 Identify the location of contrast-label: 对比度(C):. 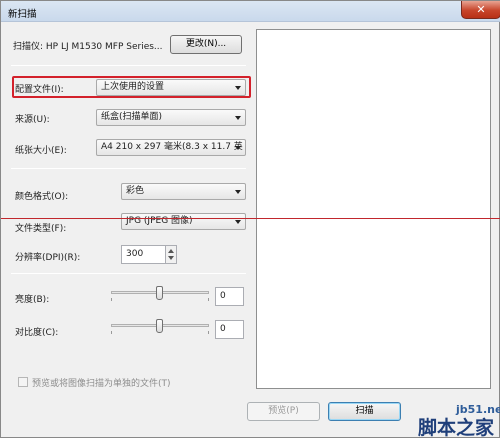
(37, 333).